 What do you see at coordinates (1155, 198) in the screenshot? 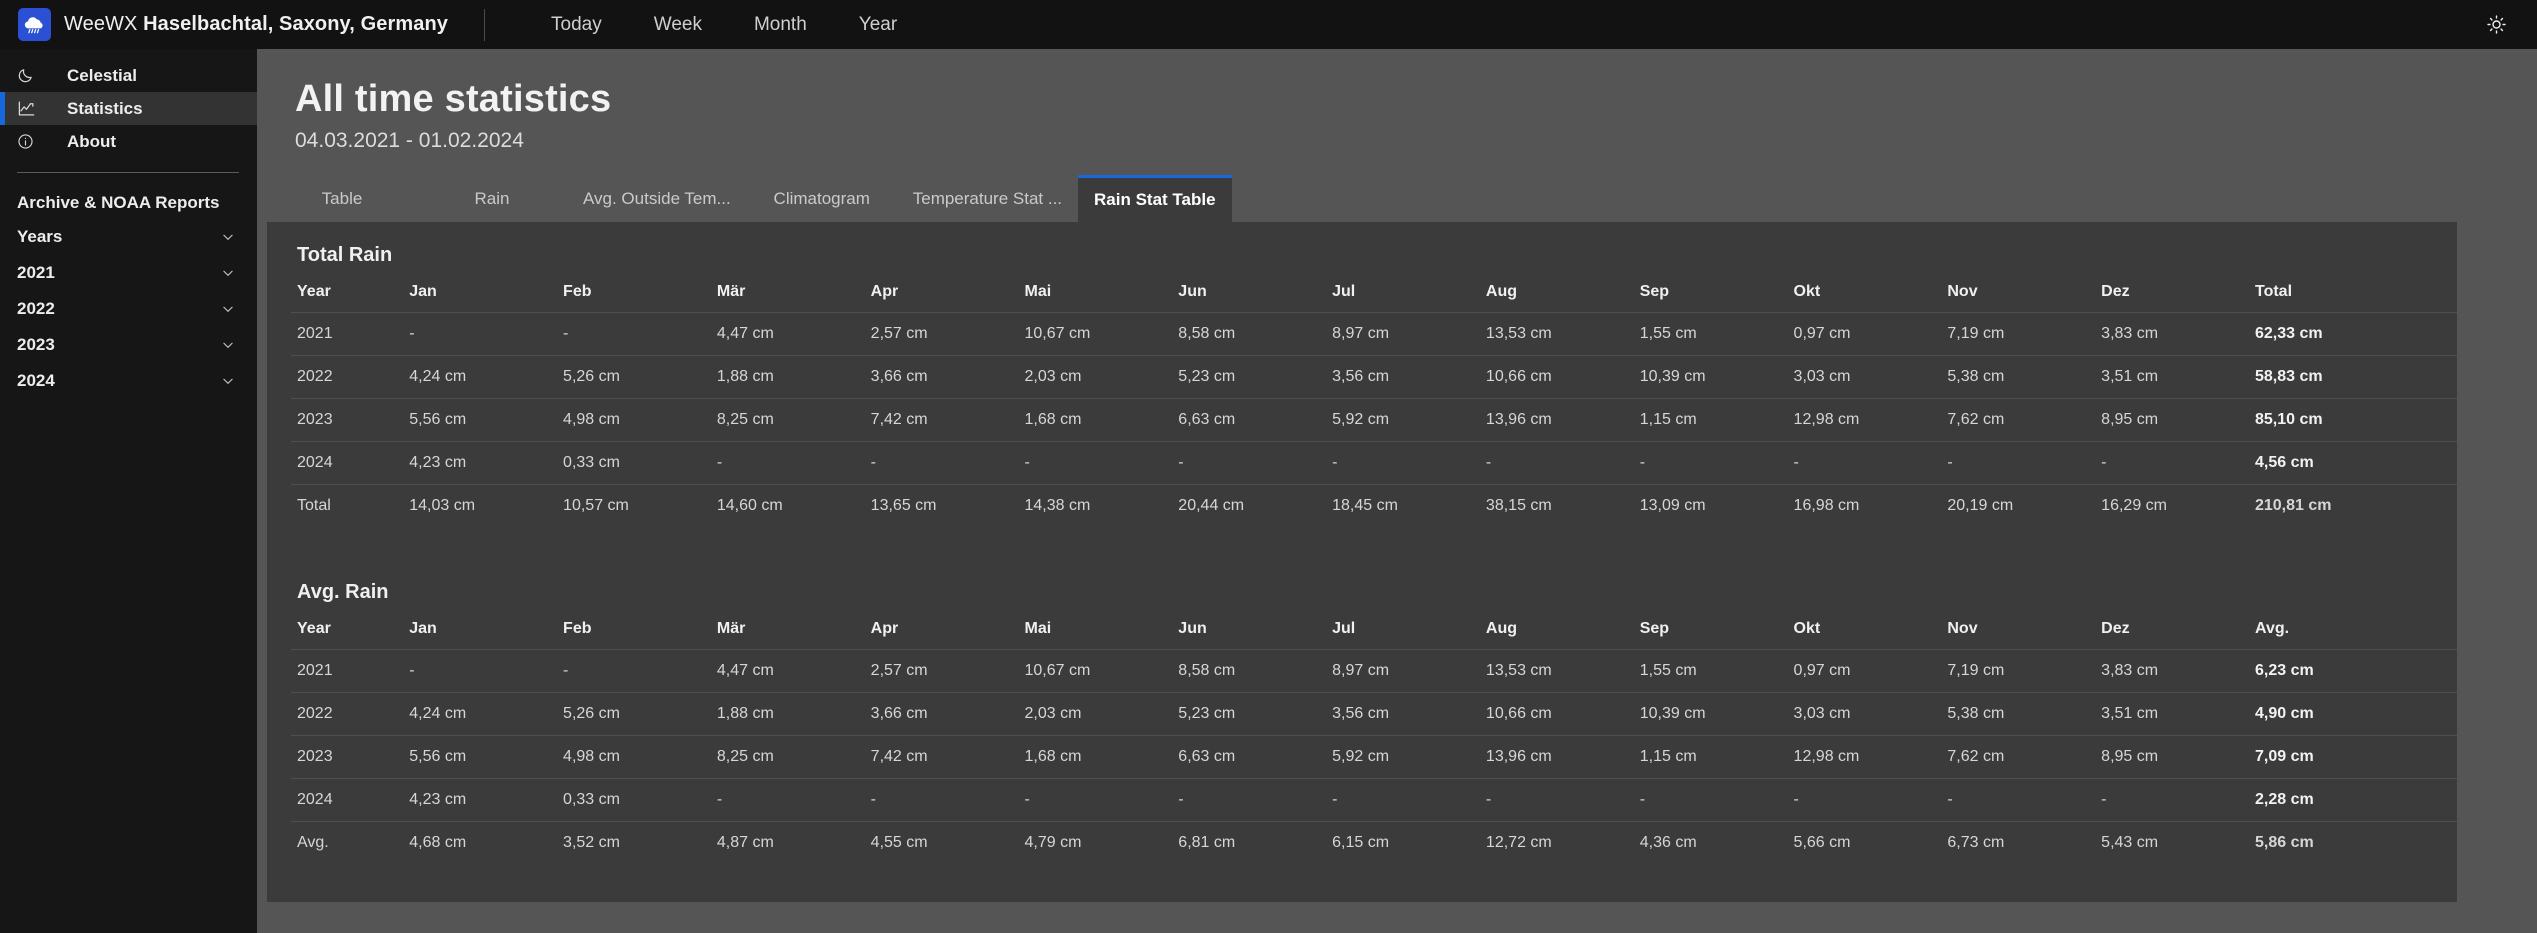
I see `tab-rain-stat-table: Rain Stat Table` at bounding box center [1155, 198].